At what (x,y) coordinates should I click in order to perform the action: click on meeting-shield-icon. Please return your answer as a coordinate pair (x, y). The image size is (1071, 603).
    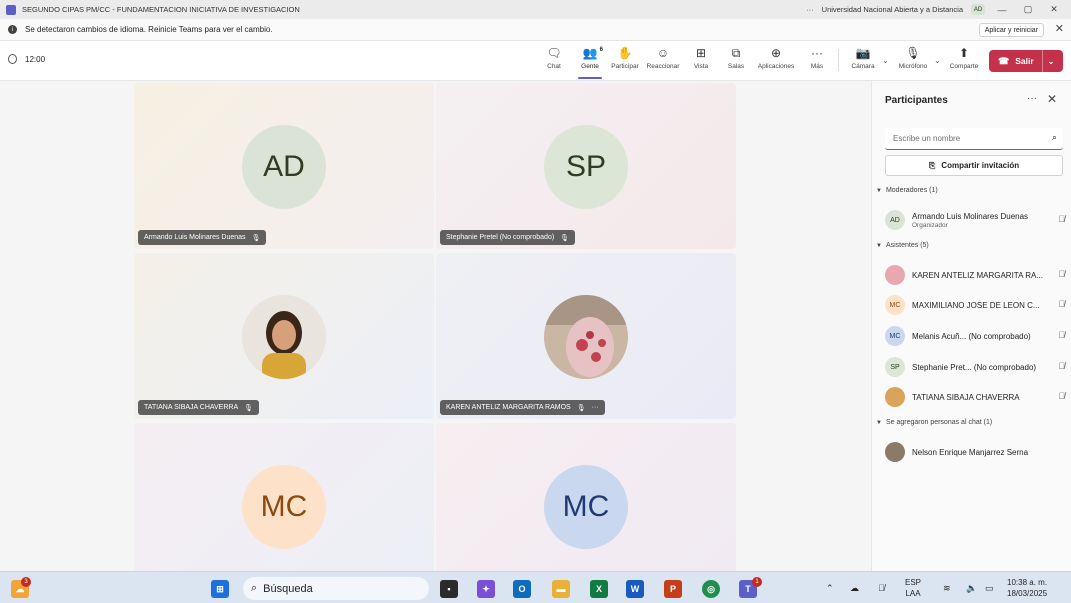
    Looking at the image, I should click on (12, 59).